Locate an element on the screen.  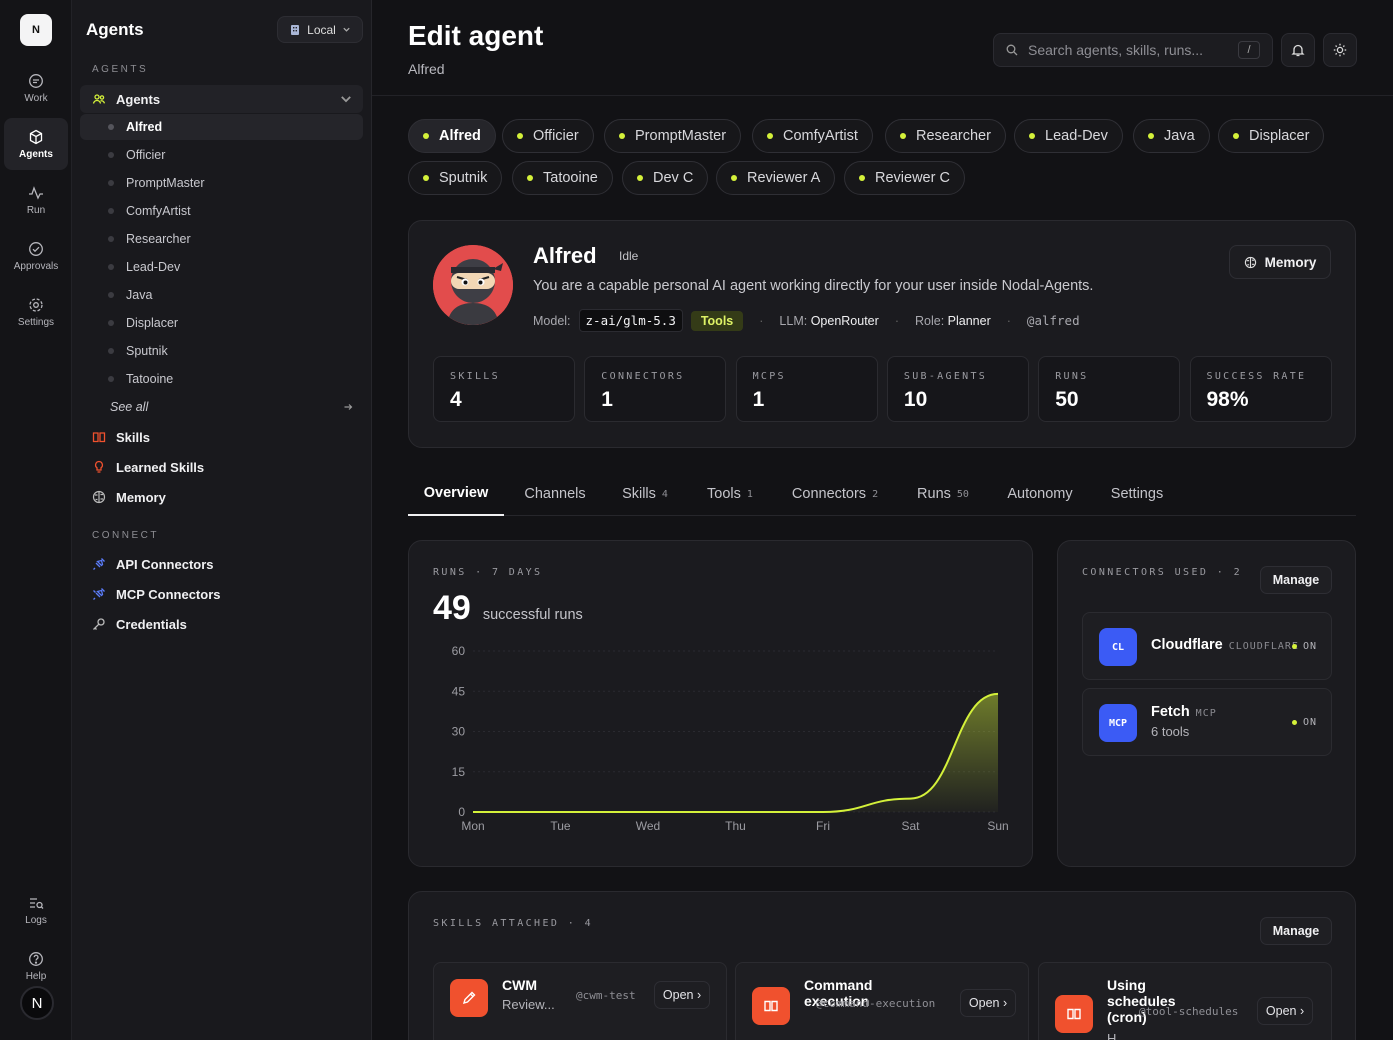
agent-chip: Lead-Dev is located at coordinates (1068, 136).